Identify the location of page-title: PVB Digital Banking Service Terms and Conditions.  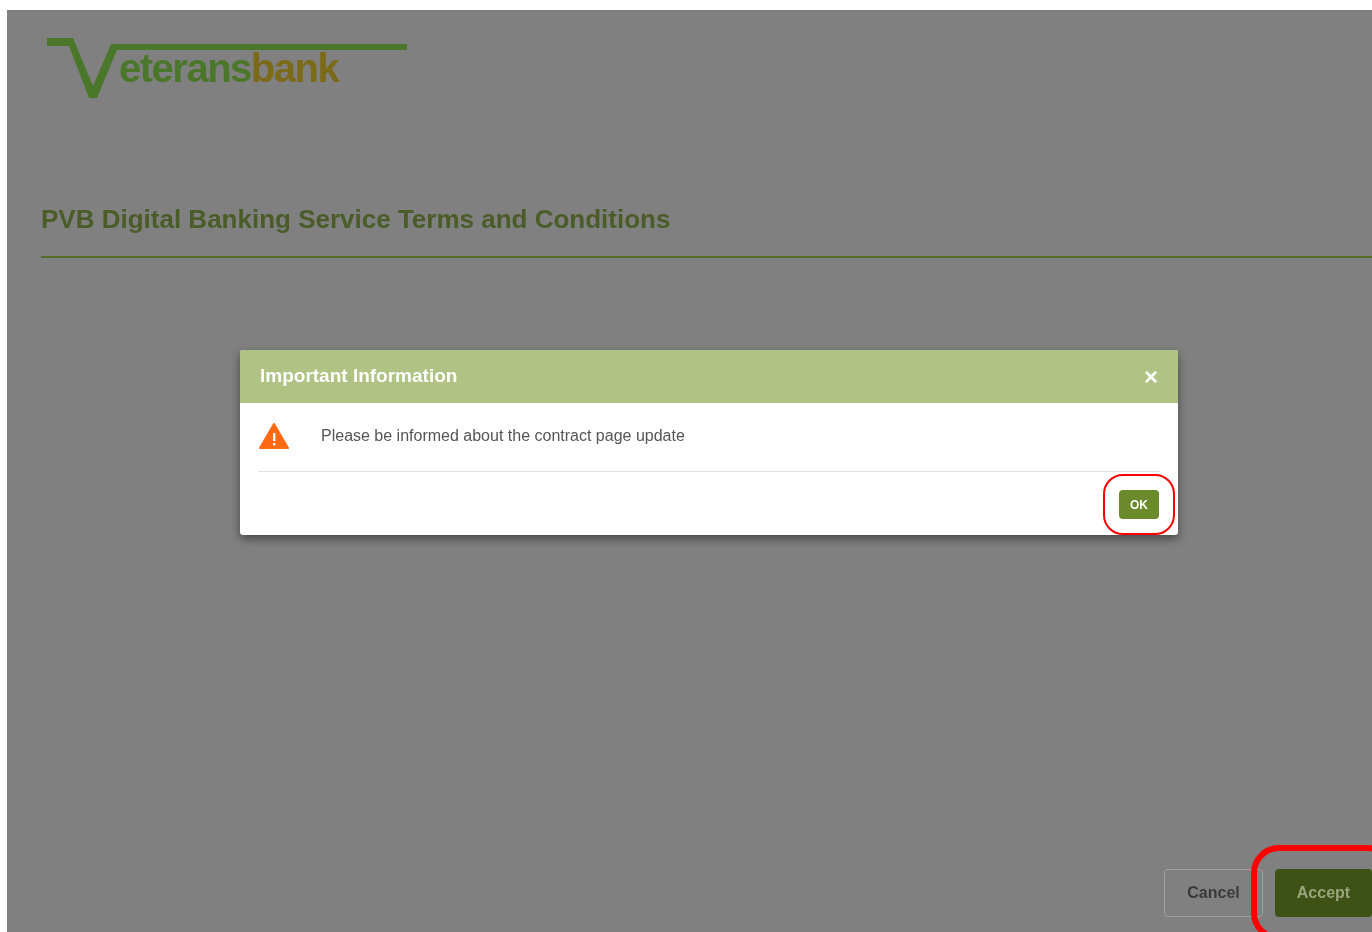
(356, 219).